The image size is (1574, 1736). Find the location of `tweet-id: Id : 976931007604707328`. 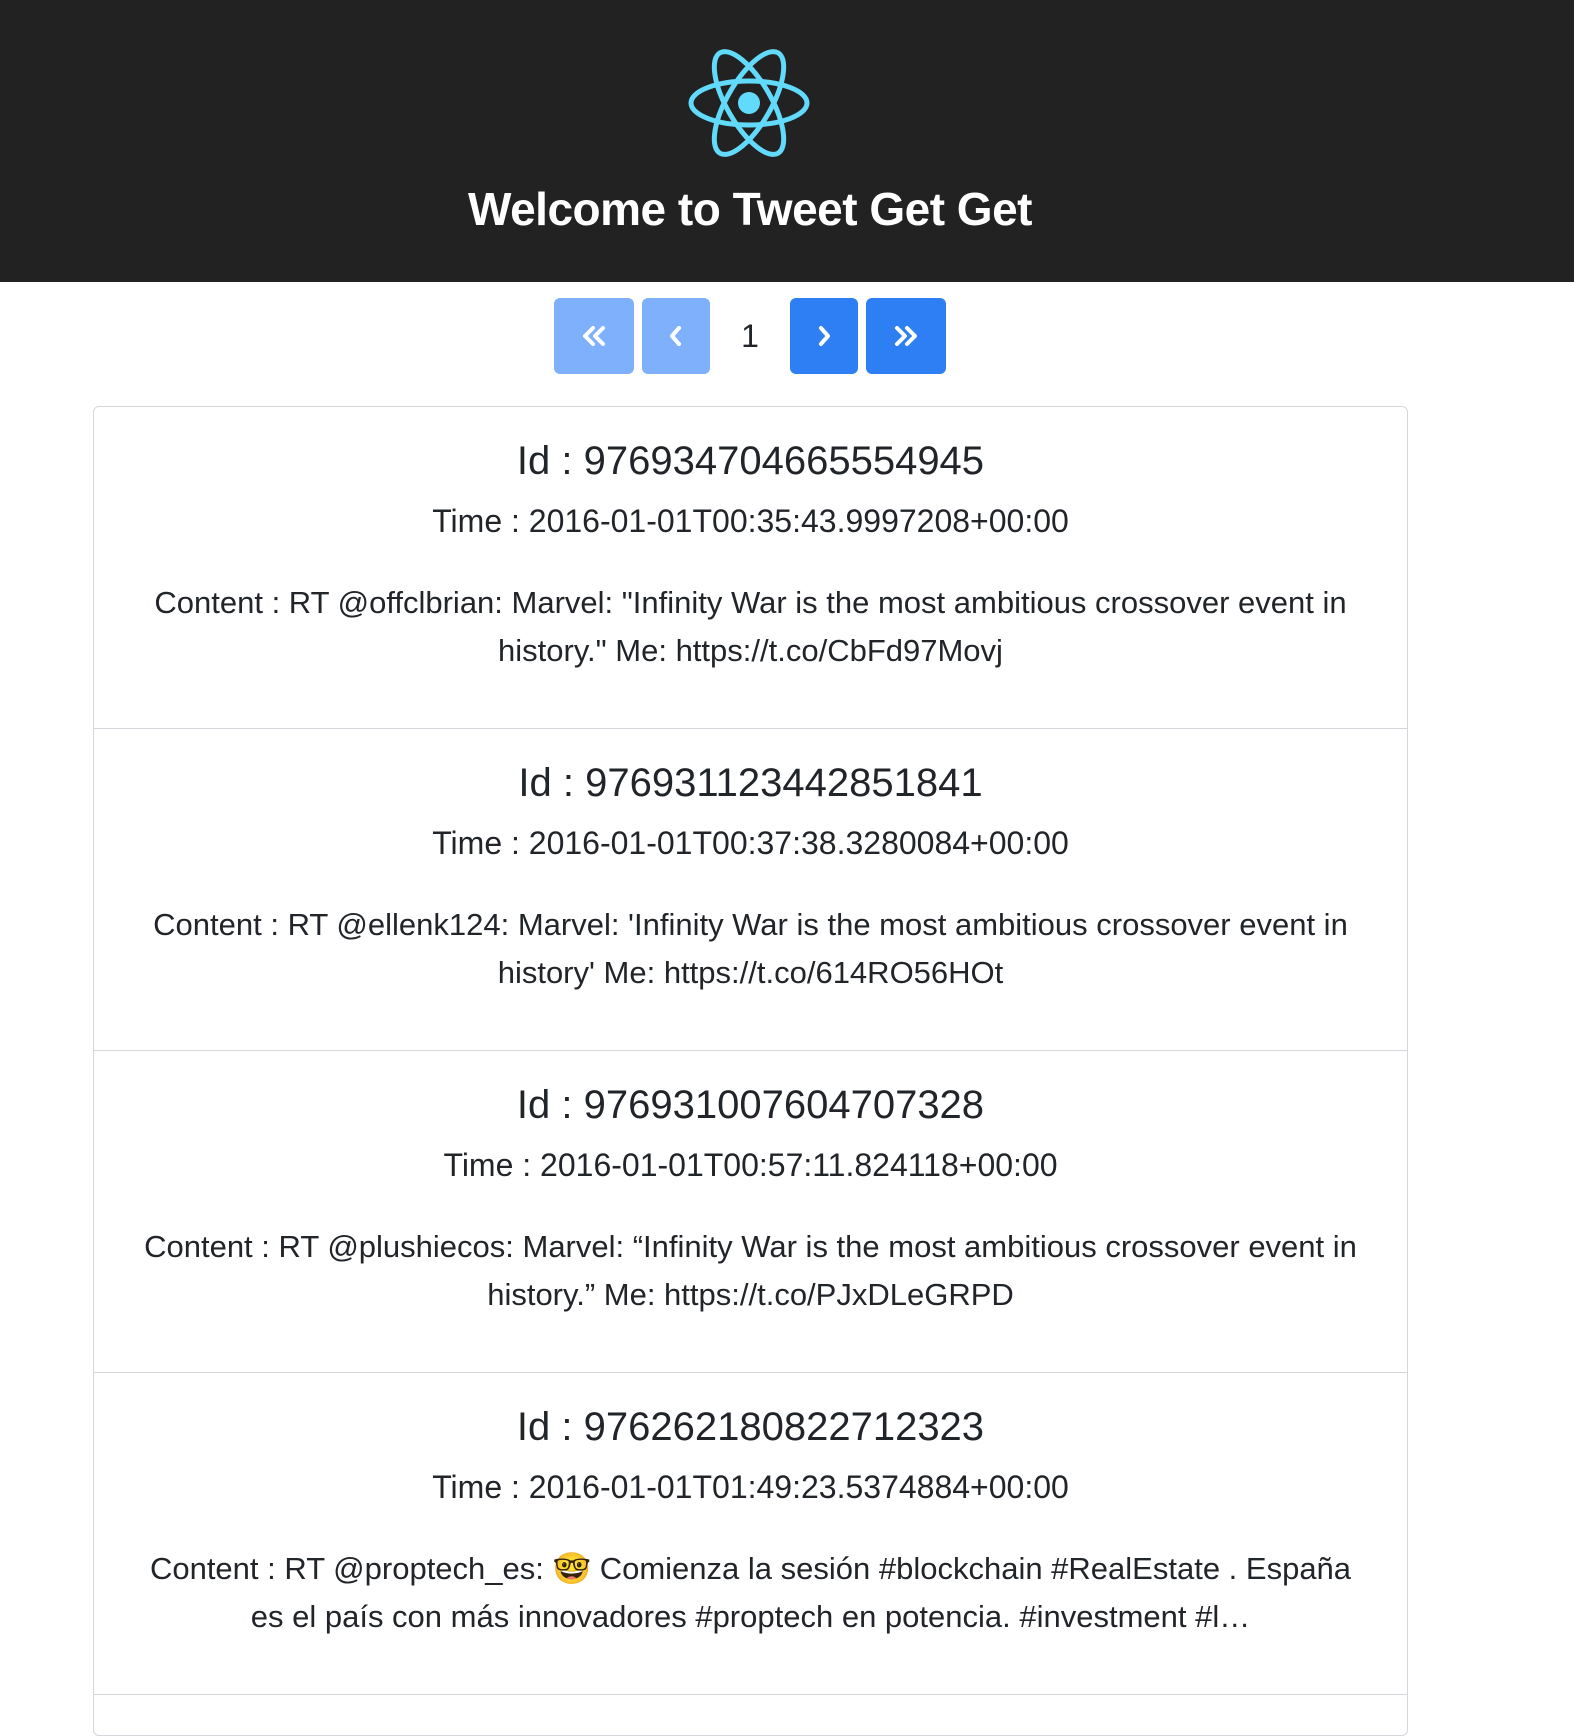

tweet-id: Id : 976931007604707328 is located at coordinates (750, 1105).